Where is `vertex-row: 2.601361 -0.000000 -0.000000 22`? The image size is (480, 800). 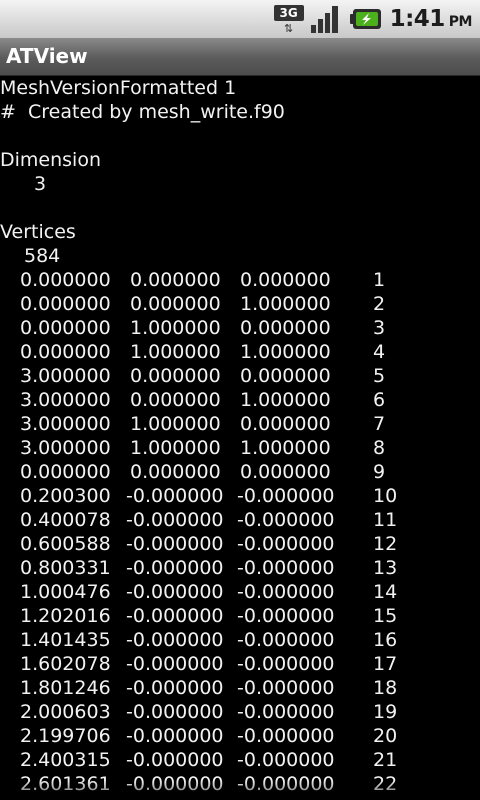 vertex-row: 2.601361 -0.000000 -0.000000 22 is located at coordinates (240, 784).